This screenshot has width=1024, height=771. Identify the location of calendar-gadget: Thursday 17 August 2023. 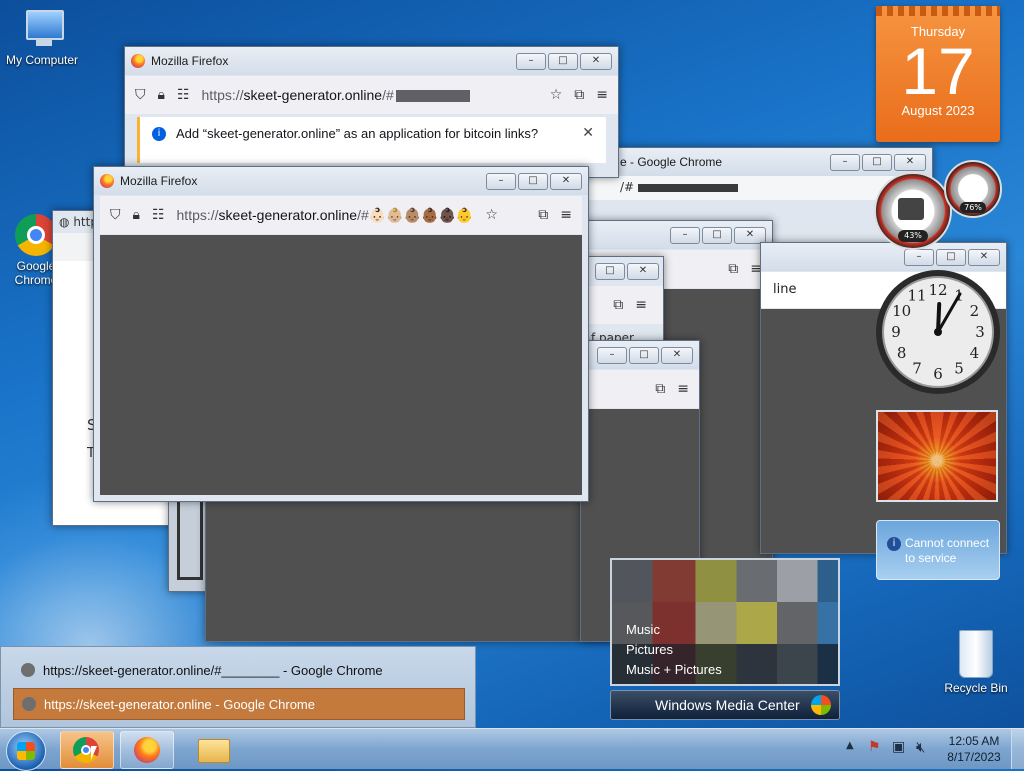
(938, 74).